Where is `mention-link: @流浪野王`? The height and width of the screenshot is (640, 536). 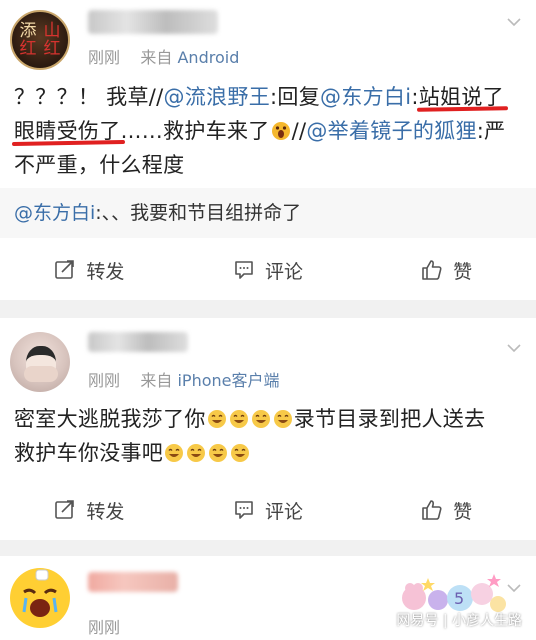 mention-link: @流浪野王 is located at coordinates (217, 97).